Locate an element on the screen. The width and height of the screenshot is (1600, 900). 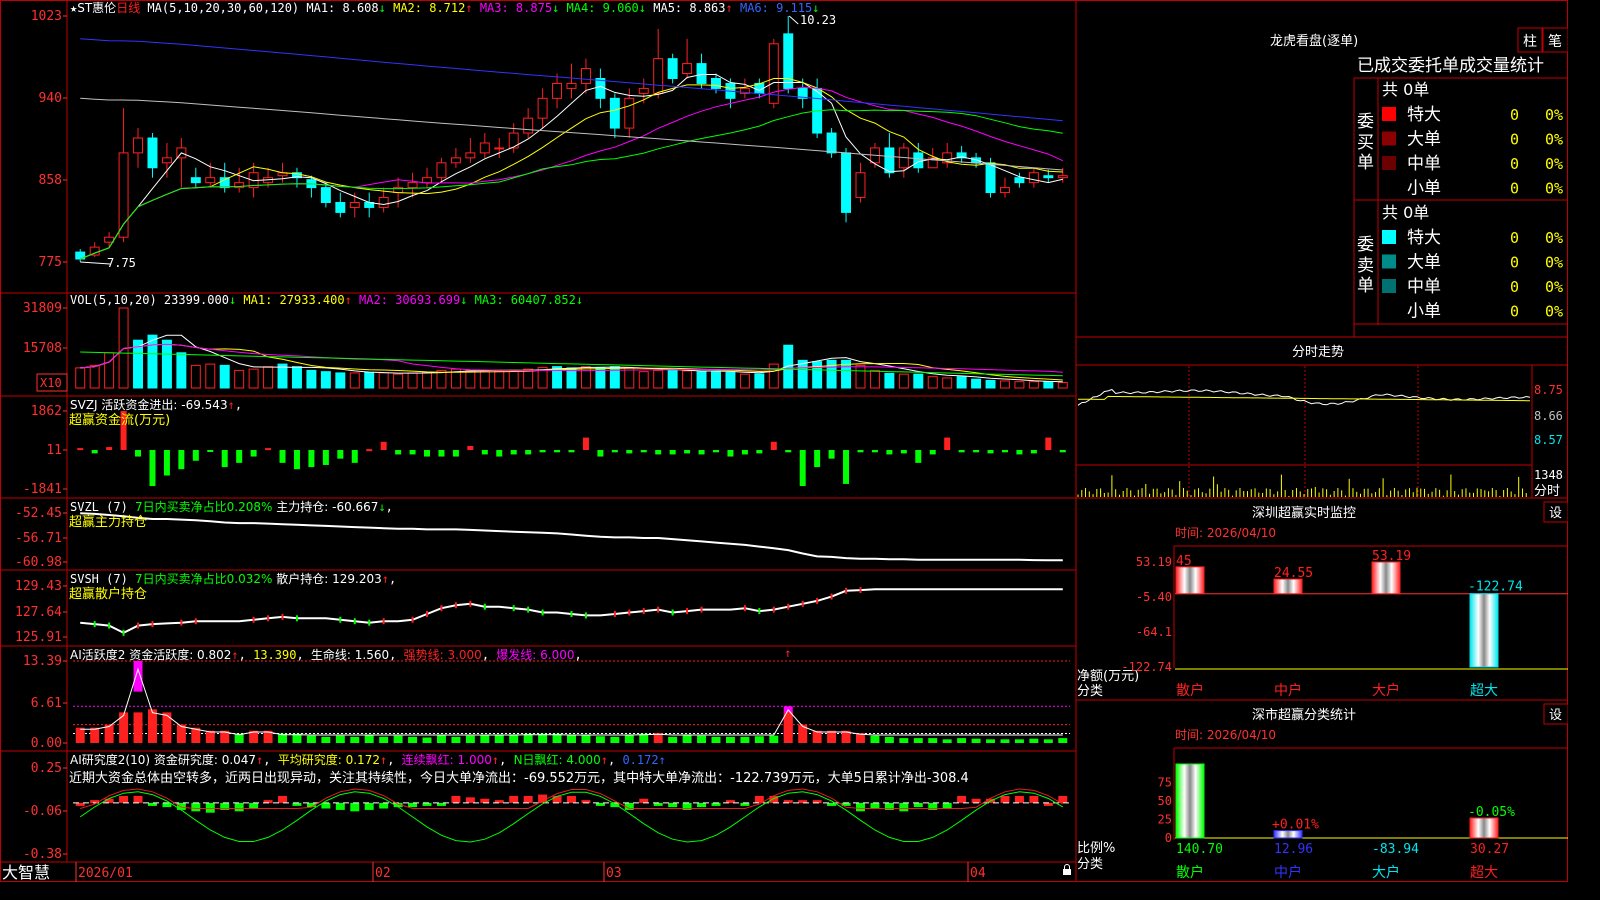
sz-class-settings-button: 设 is located at coordinates (1555, 714).